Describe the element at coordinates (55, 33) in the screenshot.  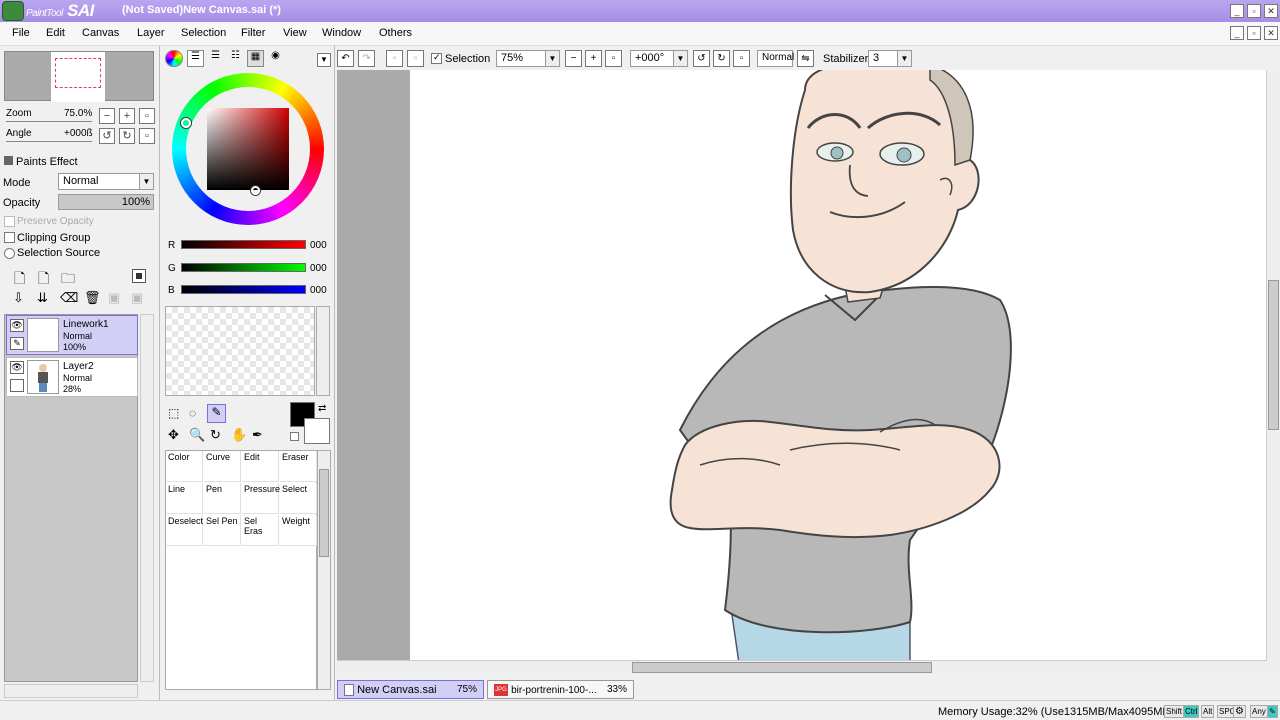
I see `menu-edit: Edit` at that location.